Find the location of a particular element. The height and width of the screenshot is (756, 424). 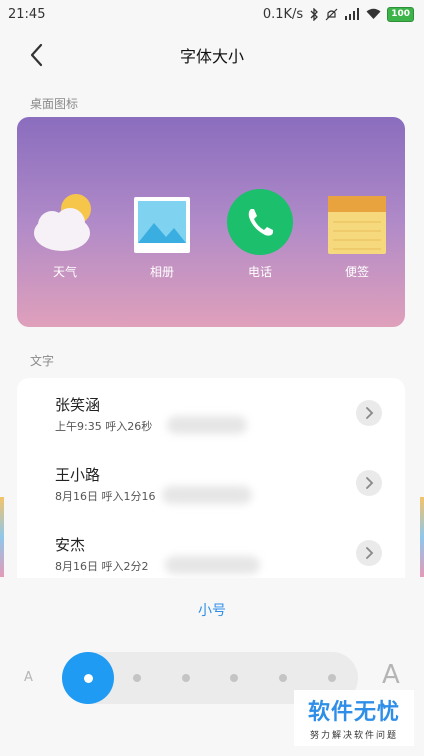

status-bar: 21:45 0.1K/s 100 is located at coordinates (212, 14).